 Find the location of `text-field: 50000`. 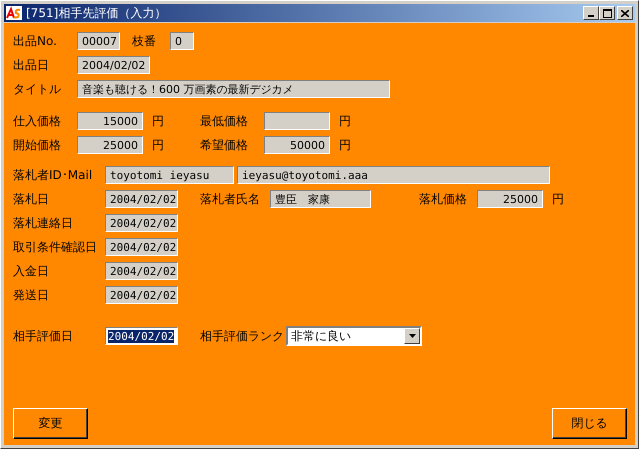

text-field: 50000 is located at coordinates (297, 145).